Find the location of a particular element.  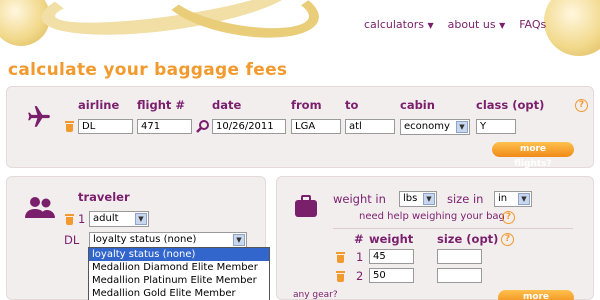

from-field: LGA is located at coordinates (316, 126).